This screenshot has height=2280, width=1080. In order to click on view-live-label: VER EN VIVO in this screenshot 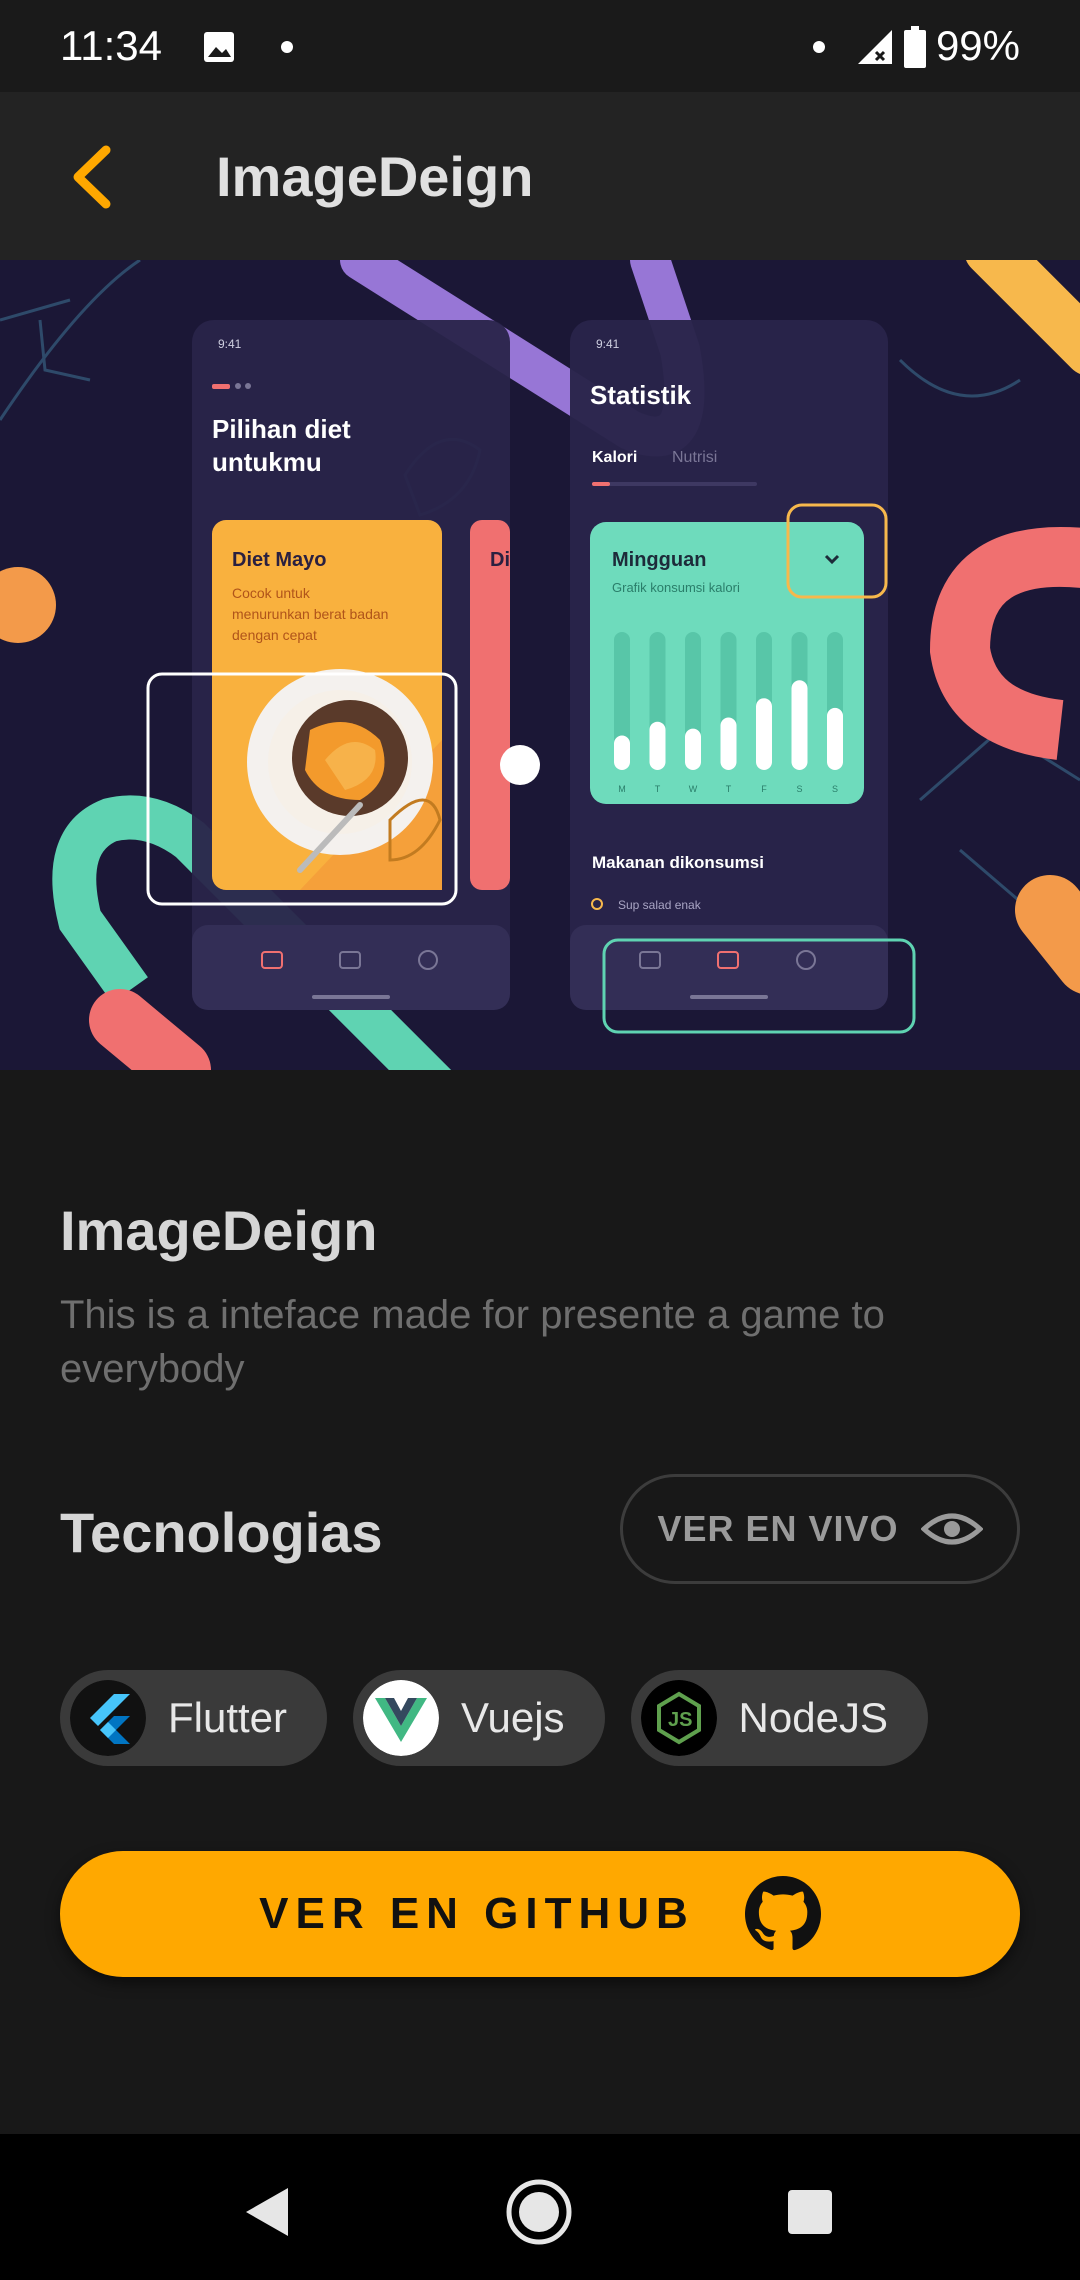, I will do `click(778, 1528)`.